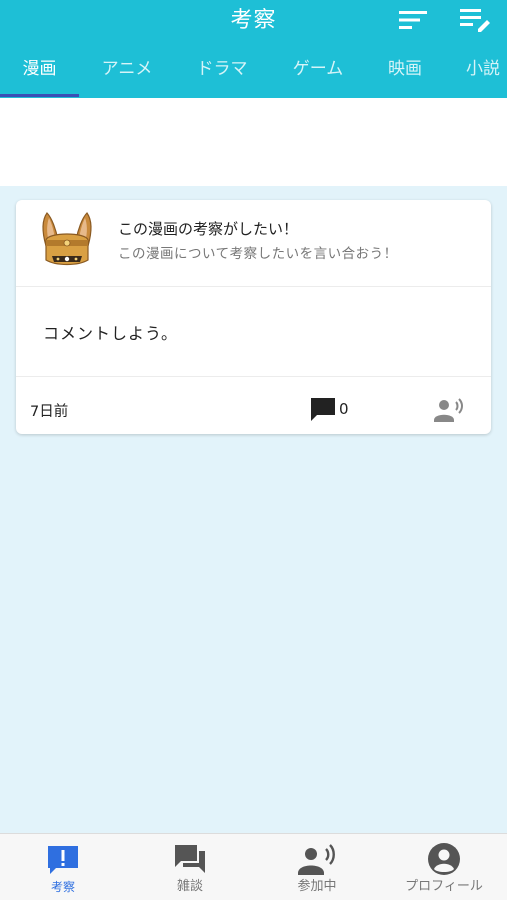  What do you see at coordinates (208, 229) in the screenshot?
I see `post-title: この漫画の考察がしたい！` at bounding box center [208, 229].